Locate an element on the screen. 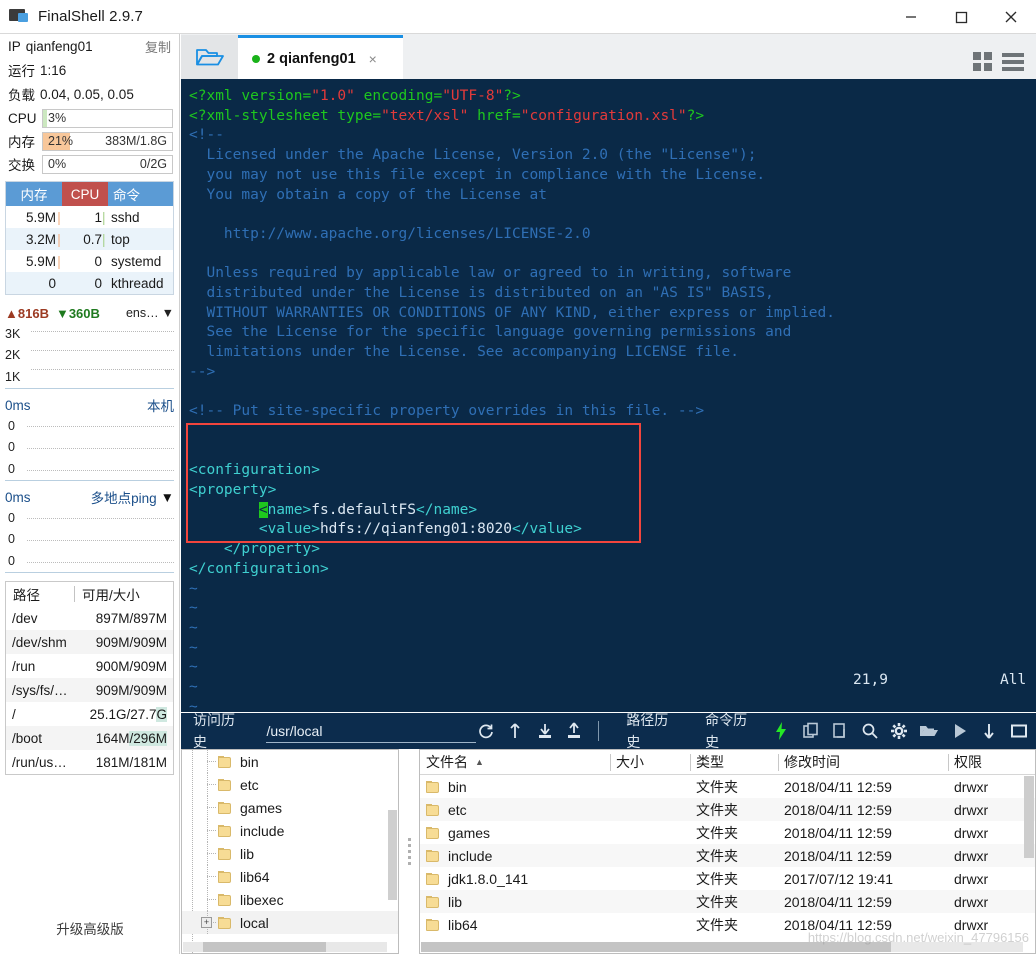 This screenshot has width=1036, height=954. tree-vertical-scrollbar is located at coordinates (392, 855).